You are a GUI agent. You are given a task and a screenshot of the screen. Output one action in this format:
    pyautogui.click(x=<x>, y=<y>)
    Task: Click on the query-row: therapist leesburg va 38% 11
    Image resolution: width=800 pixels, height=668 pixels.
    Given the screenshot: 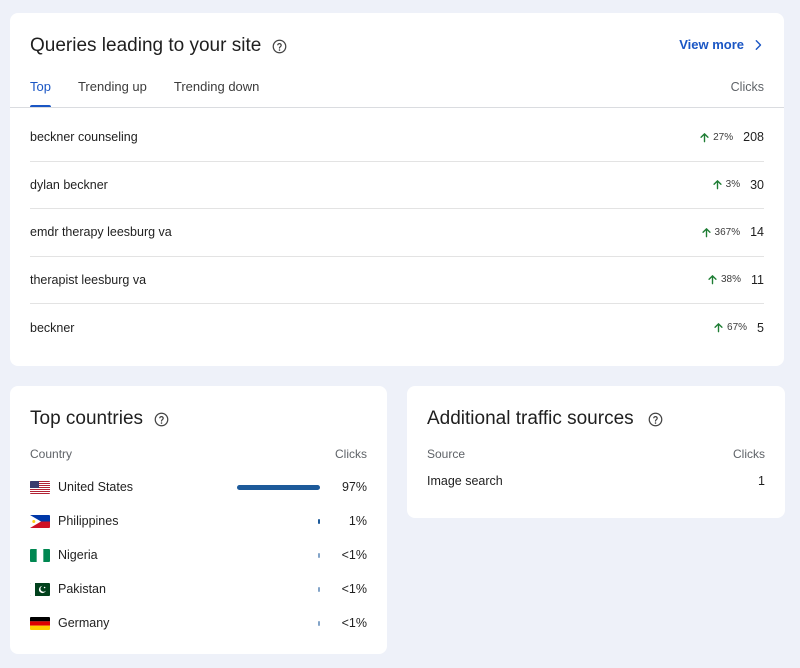 What is the action you would take?
    pyautogui.click(x=397, y=280)
    